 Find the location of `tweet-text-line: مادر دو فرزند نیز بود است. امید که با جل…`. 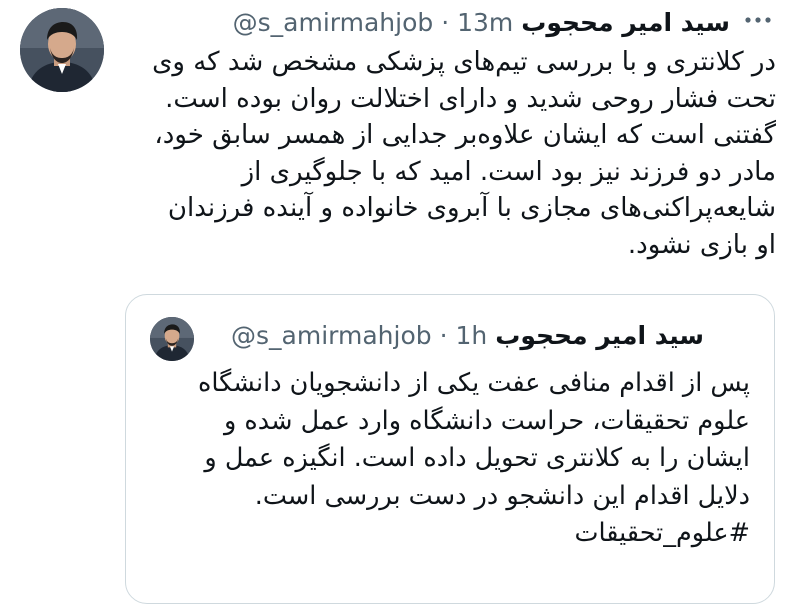

tweet-text-line: مادر دو فرزند نیز بود است. امید که با جل… is located at coordinates (508, 171).